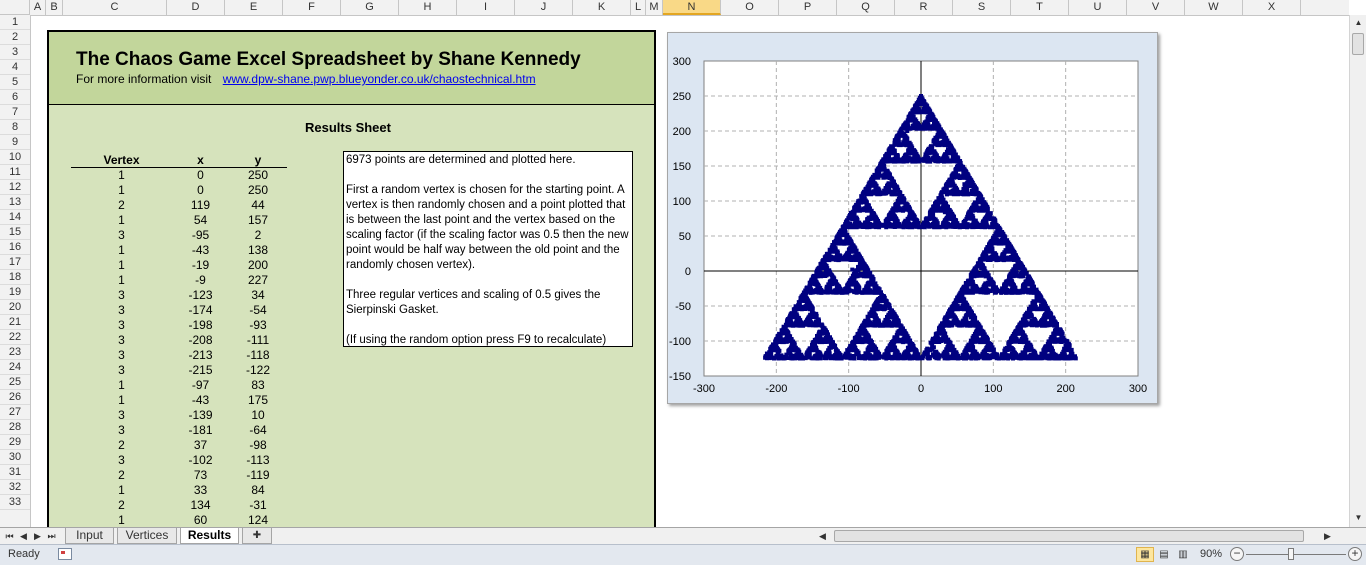 This screenshot has width=1366, height=565. Describe the element at coordinates (200, 310) in the screenshot. I see `x-cell: -174` at that location.